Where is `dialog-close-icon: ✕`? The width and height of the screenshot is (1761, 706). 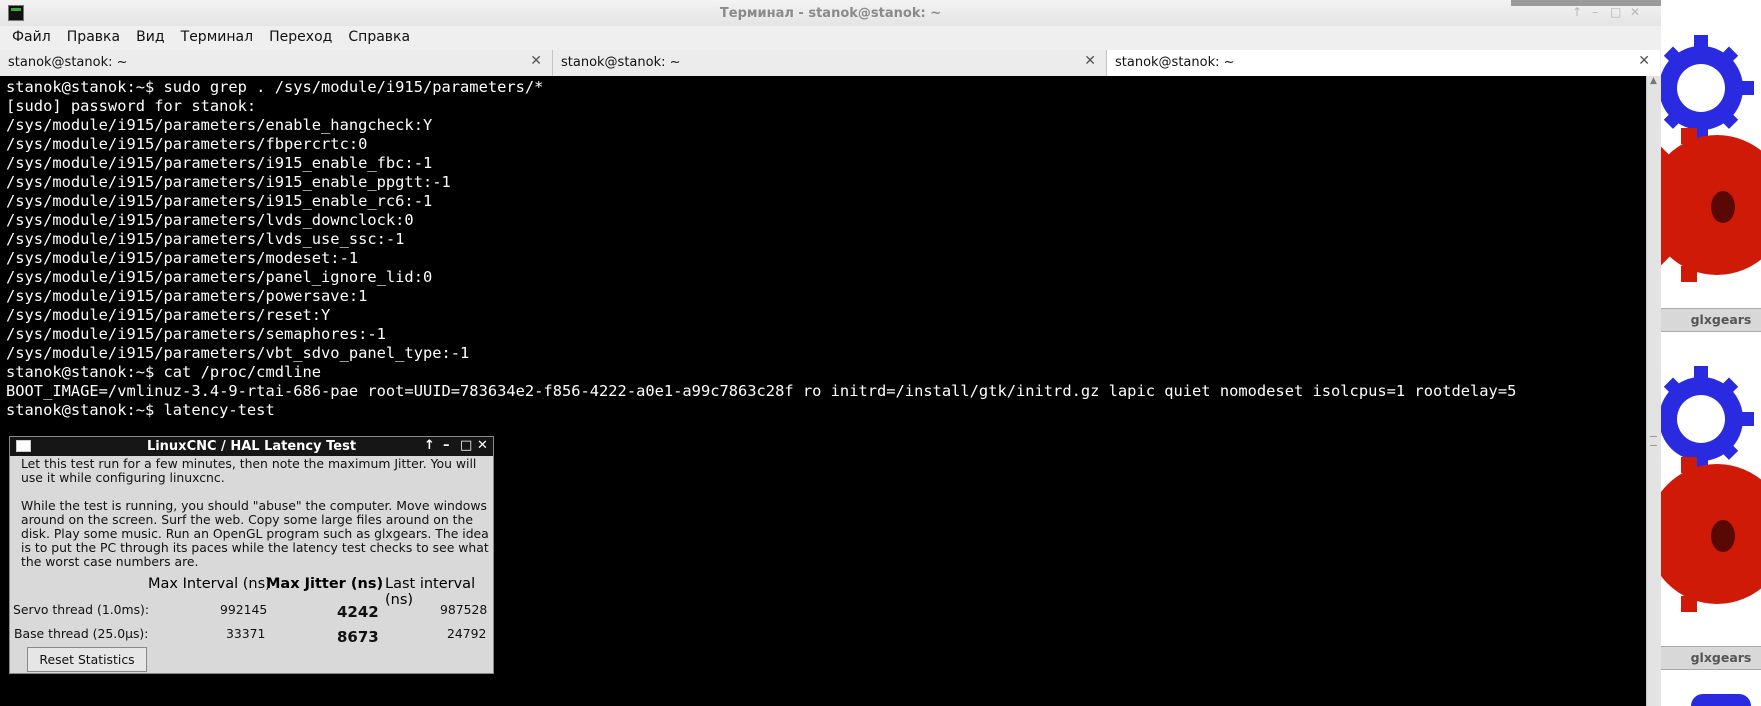
dialog-close-icon: ✕ is located at coordinates (482, 445).